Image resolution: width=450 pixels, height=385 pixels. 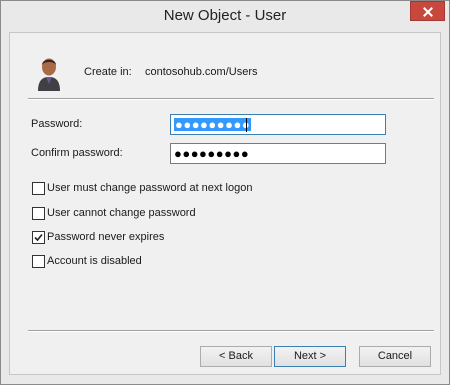 What do you see at coordinates (121, 213) in the screenshot?
I see `cannot-change-password-label: User cannot change password` at bounding box center [121, 213].